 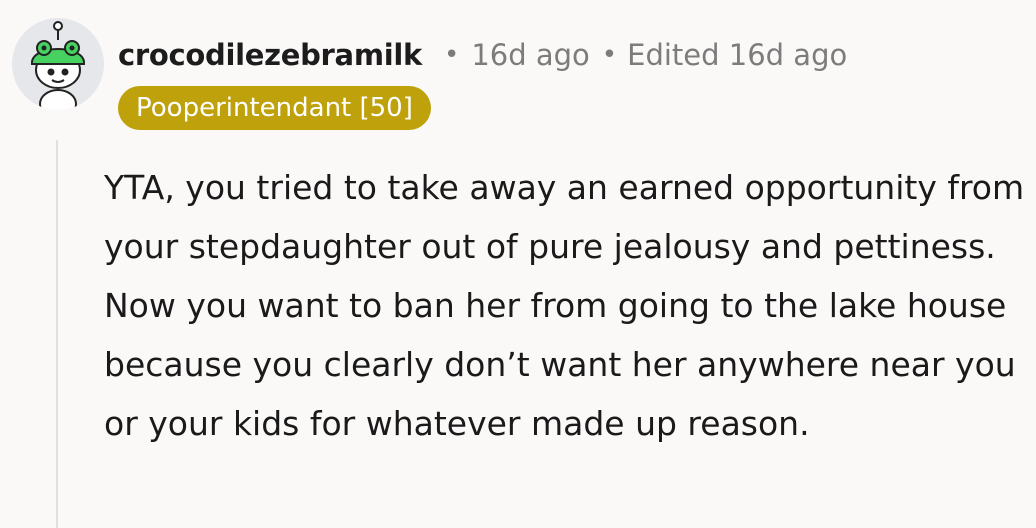 What do you see at coordinates (57, 334) in the screenshot?
I see `thread-line` at bounding box center [57, 334].